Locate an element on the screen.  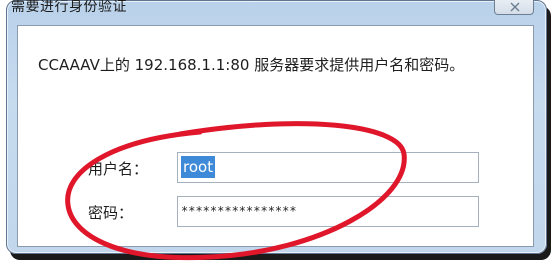
password-row: 密码： **************** is located at coordinates (275, 212).